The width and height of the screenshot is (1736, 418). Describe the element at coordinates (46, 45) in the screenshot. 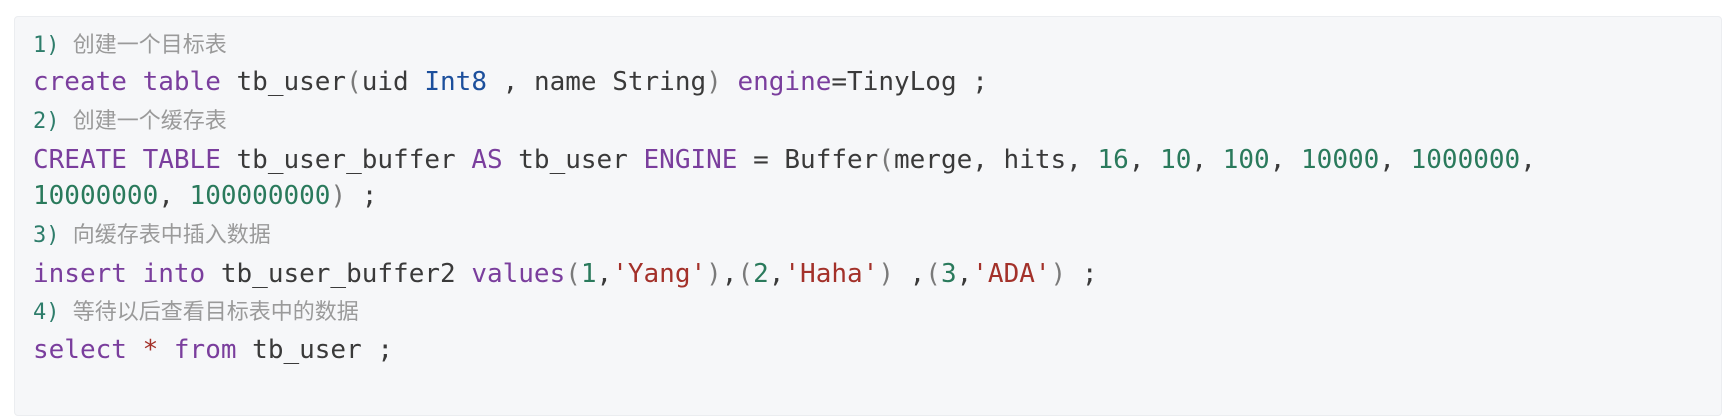

I see `step-number: 1)` at that location.